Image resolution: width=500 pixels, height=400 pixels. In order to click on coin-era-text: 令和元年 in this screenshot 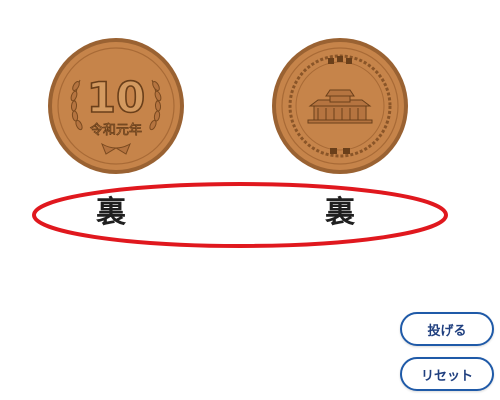, I will do `click(116, 130)`.